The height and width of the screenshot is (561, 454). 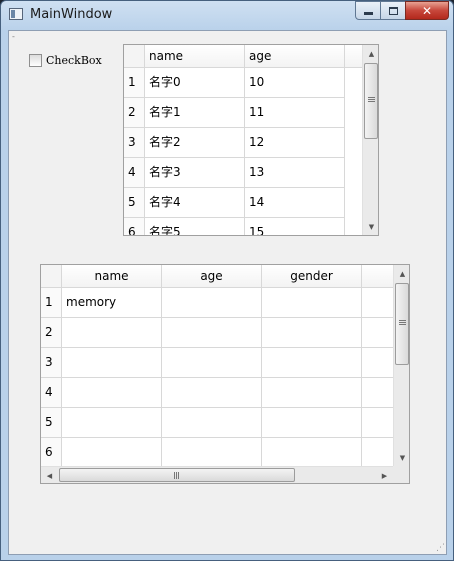 What do you see at coordinates (368, 10) in the screenshot?
I see `minimize-button` at bounding box center [368, 10].